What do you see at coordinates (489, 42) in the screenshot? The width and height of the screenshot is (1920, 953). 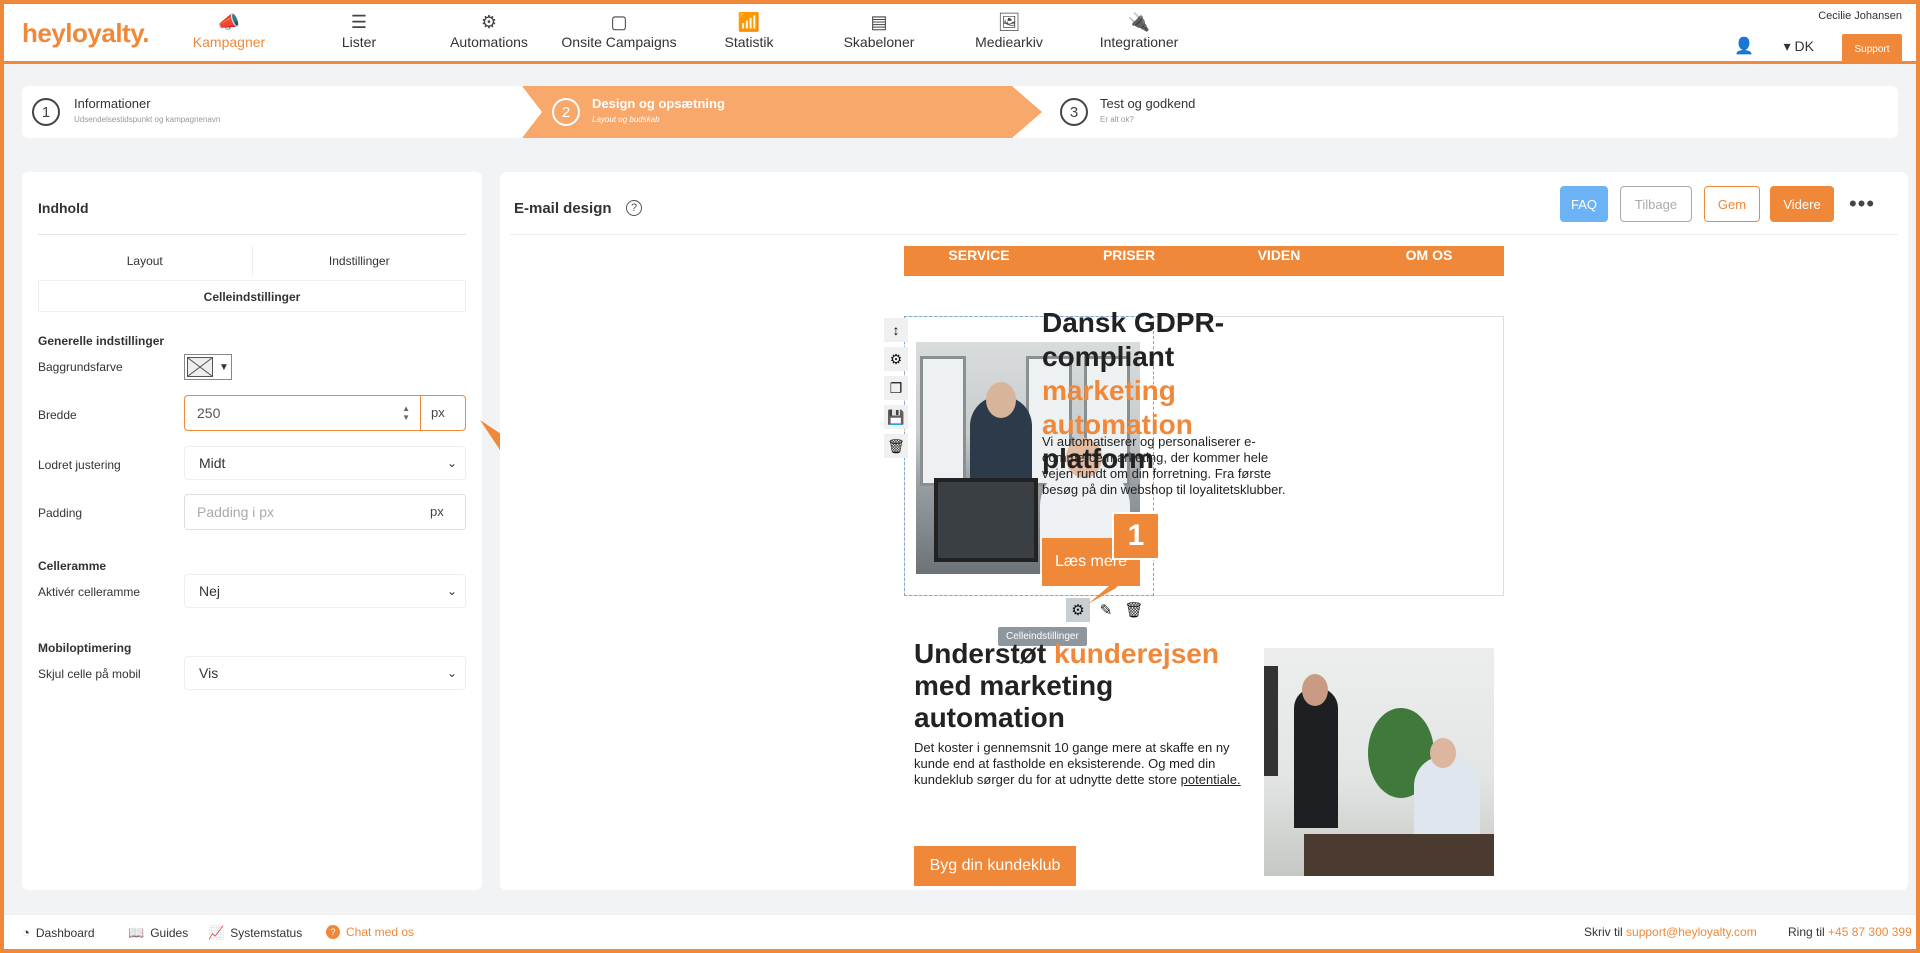 I see `nav-label: Automations` at bounding box center [489, 42].